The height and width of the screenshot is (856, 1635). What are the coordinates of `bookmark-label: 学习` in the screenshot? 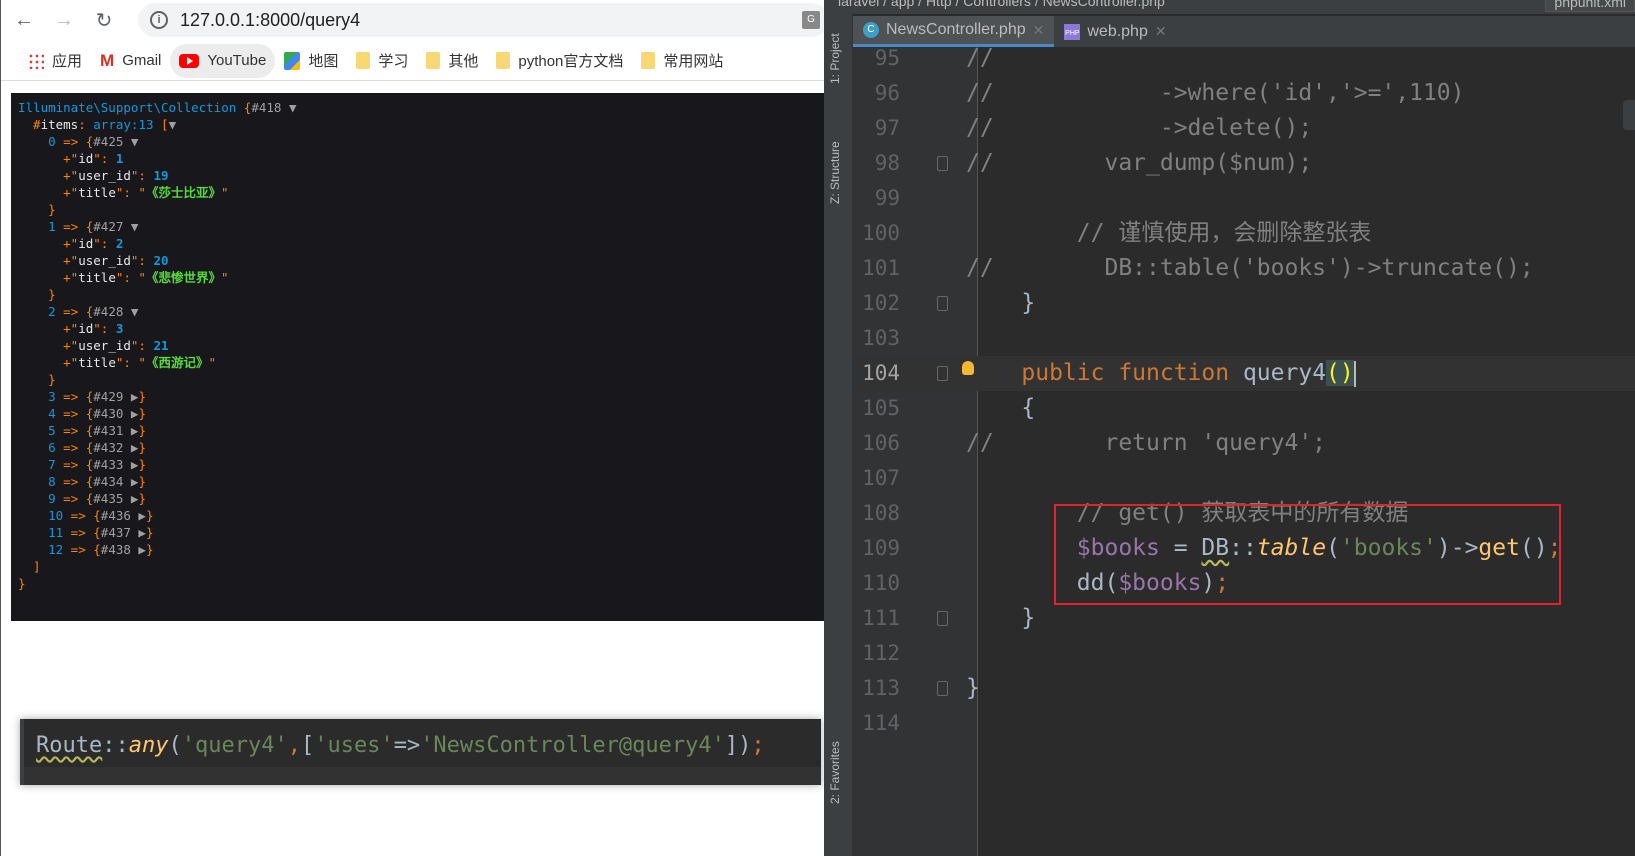 It's located at (393, 61).